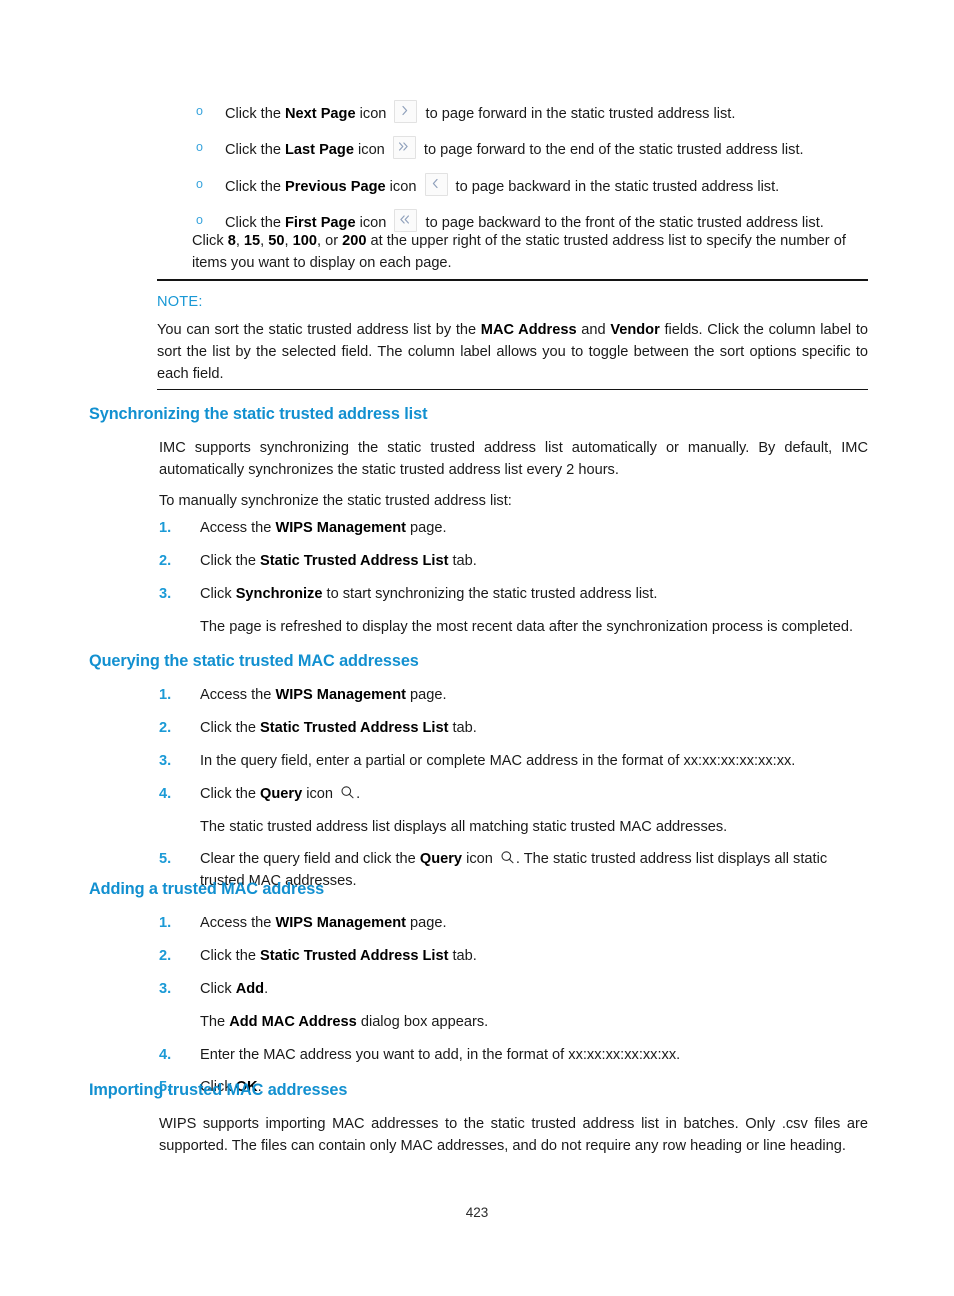 This screenshot has width=954, height=1296. I want to click on note-bottom-divider, so click(512, 389).